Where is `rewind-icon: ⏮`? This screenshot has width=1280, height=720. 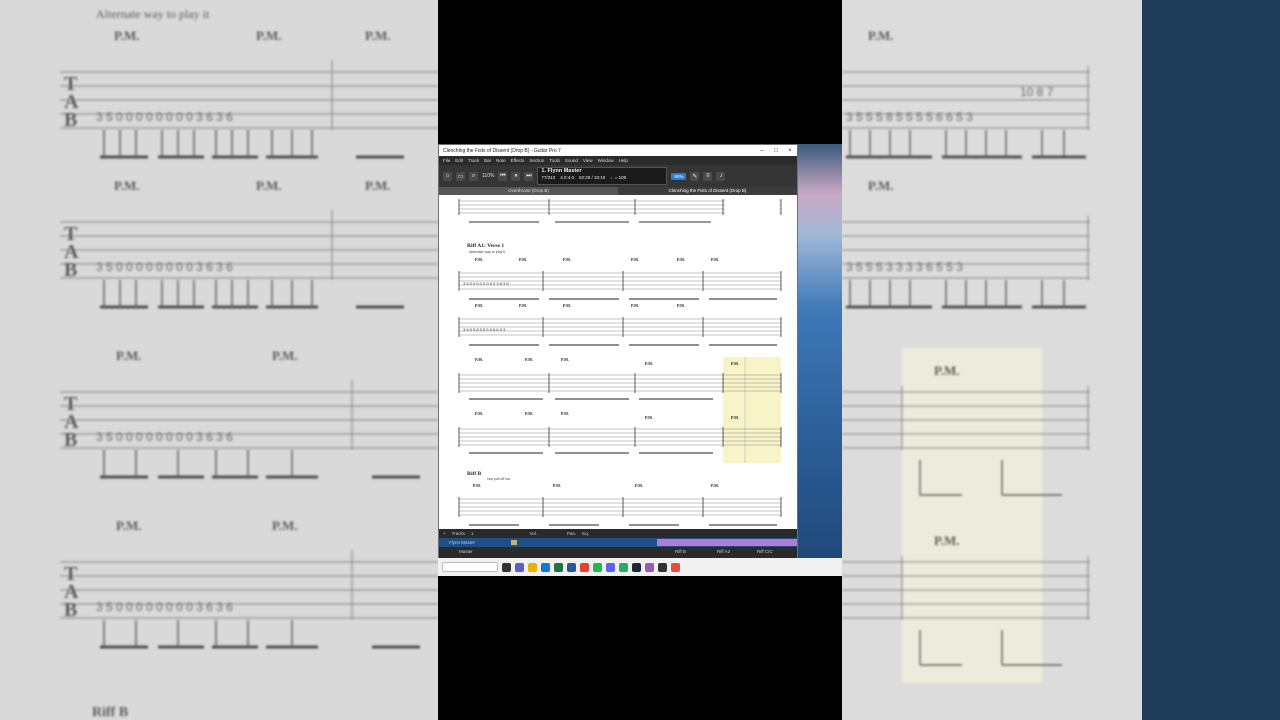 rewind-icon: ⏮ is located at coordinates (503, 176).